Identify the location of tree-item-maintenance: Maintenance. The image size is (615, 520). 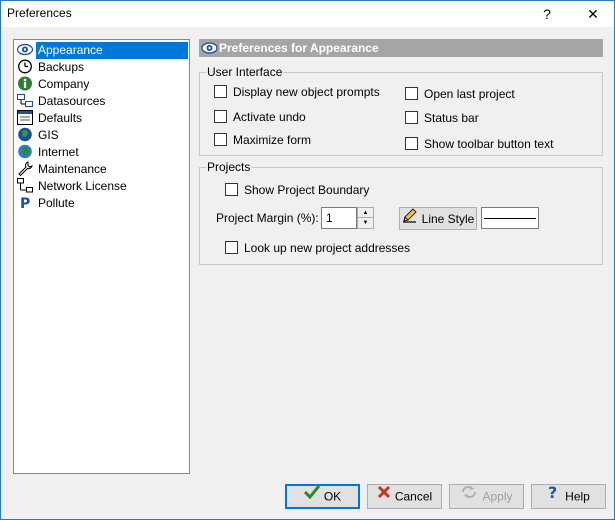
(102, 169).